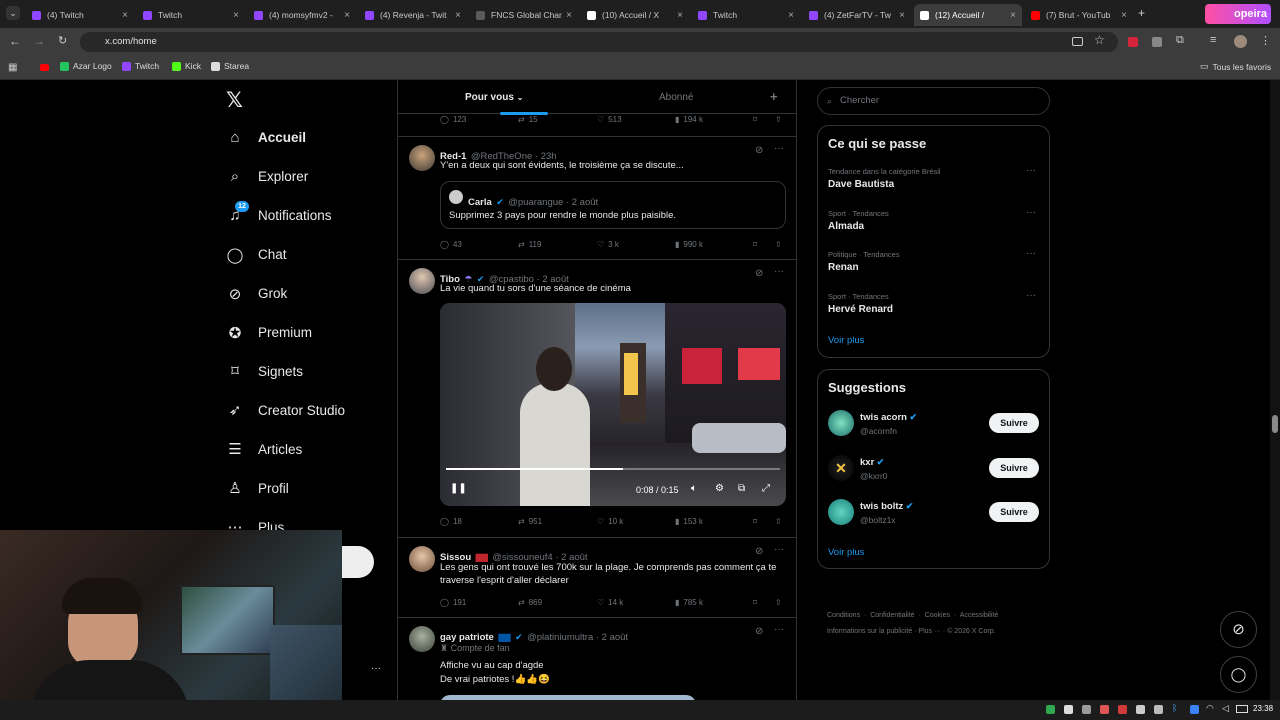 This screenshot has height=720, width=1280. What do you see at coordinates (860, 309) in the screenshot?
I see `trend-item: Hervé Renard` at bounding box center [860, 309].